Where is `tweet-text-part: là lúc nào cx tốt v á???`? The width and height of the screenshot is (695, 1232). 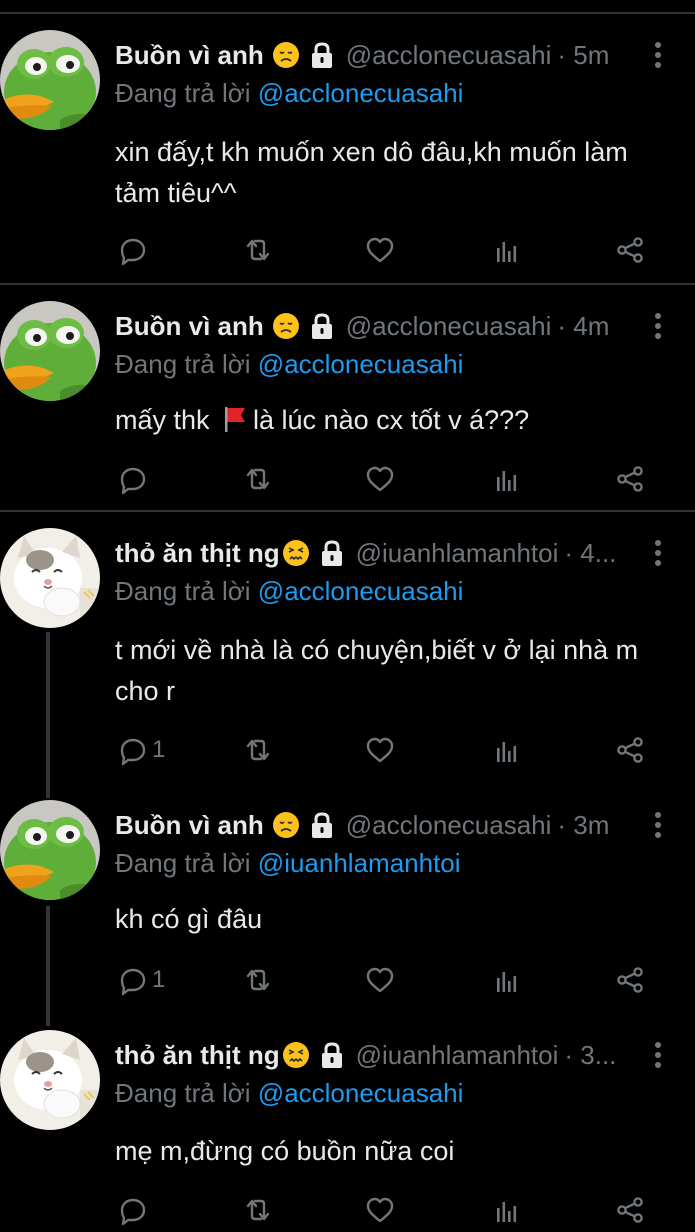
tweet-text-part: là lúc nào cx tốt v á??? is located at coordinates (391, 420).